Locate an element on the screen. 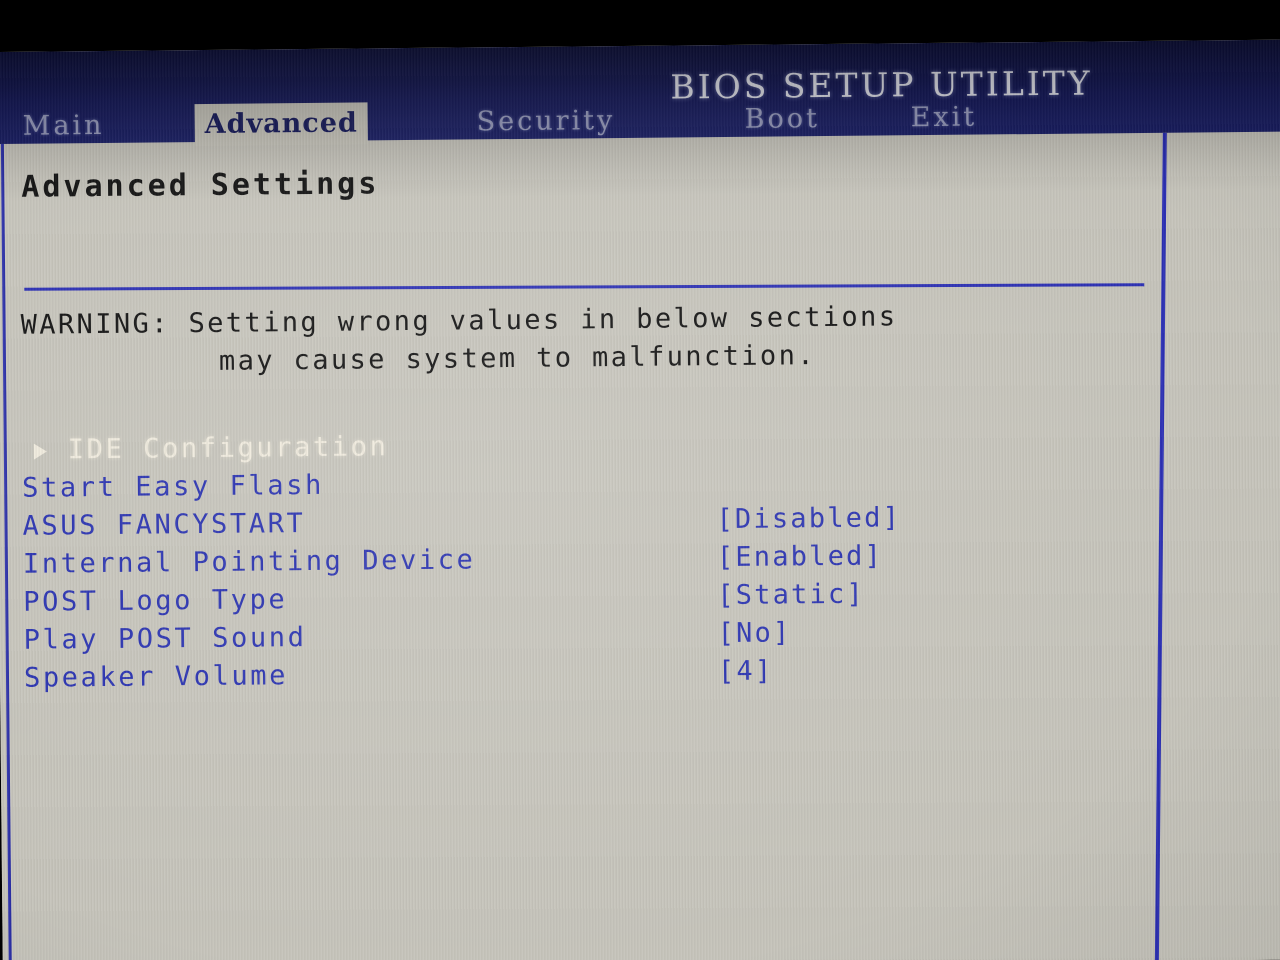 The height and width of the screenshot is (960, 1280). setting-label: Speaker Volume is located at coordinates (156, 677).